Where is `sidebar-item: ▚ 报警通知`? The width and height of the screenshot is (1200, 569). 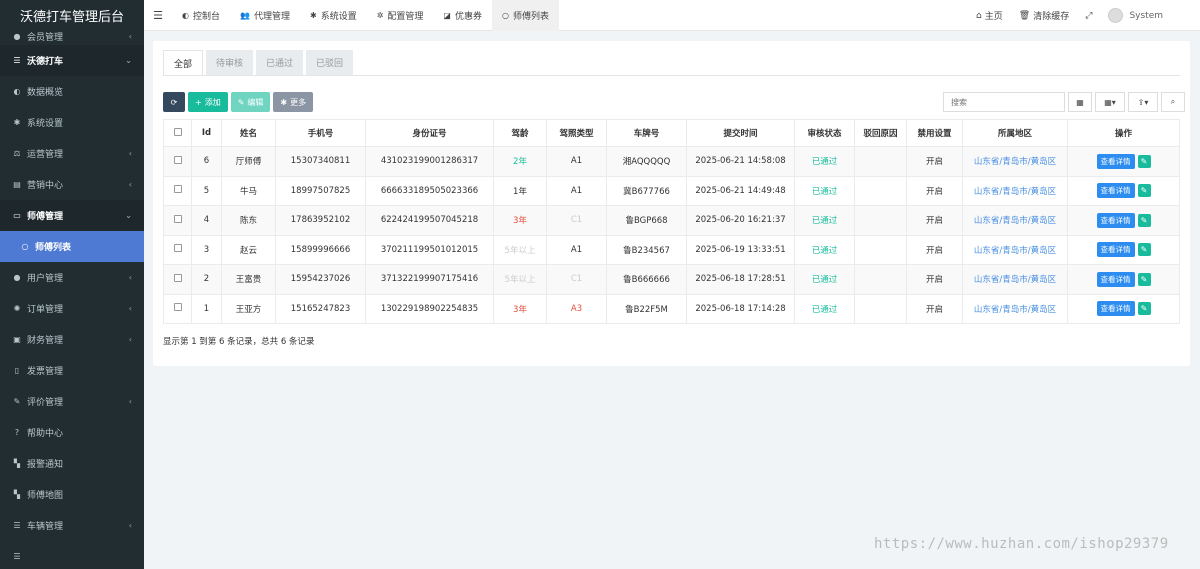 sidebar-item: ▚ 报警通知 is located at coordinates (72, 463).